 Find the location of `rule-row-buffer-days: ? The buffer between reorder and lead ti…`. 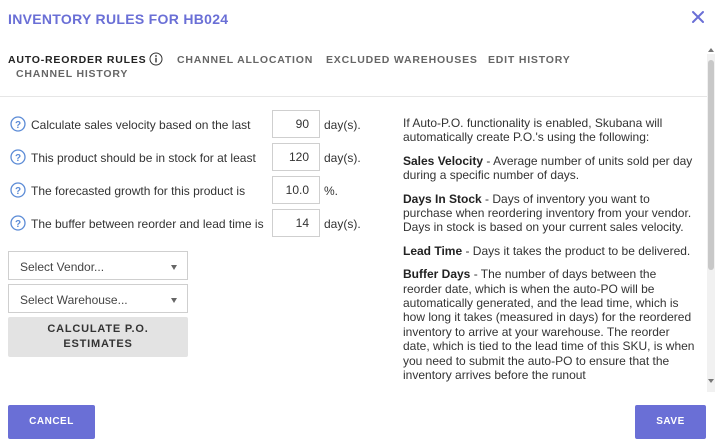

rule-row-buffer-days: ? The buffer between reorder and lead ti… is located at coordinates (195, 223).